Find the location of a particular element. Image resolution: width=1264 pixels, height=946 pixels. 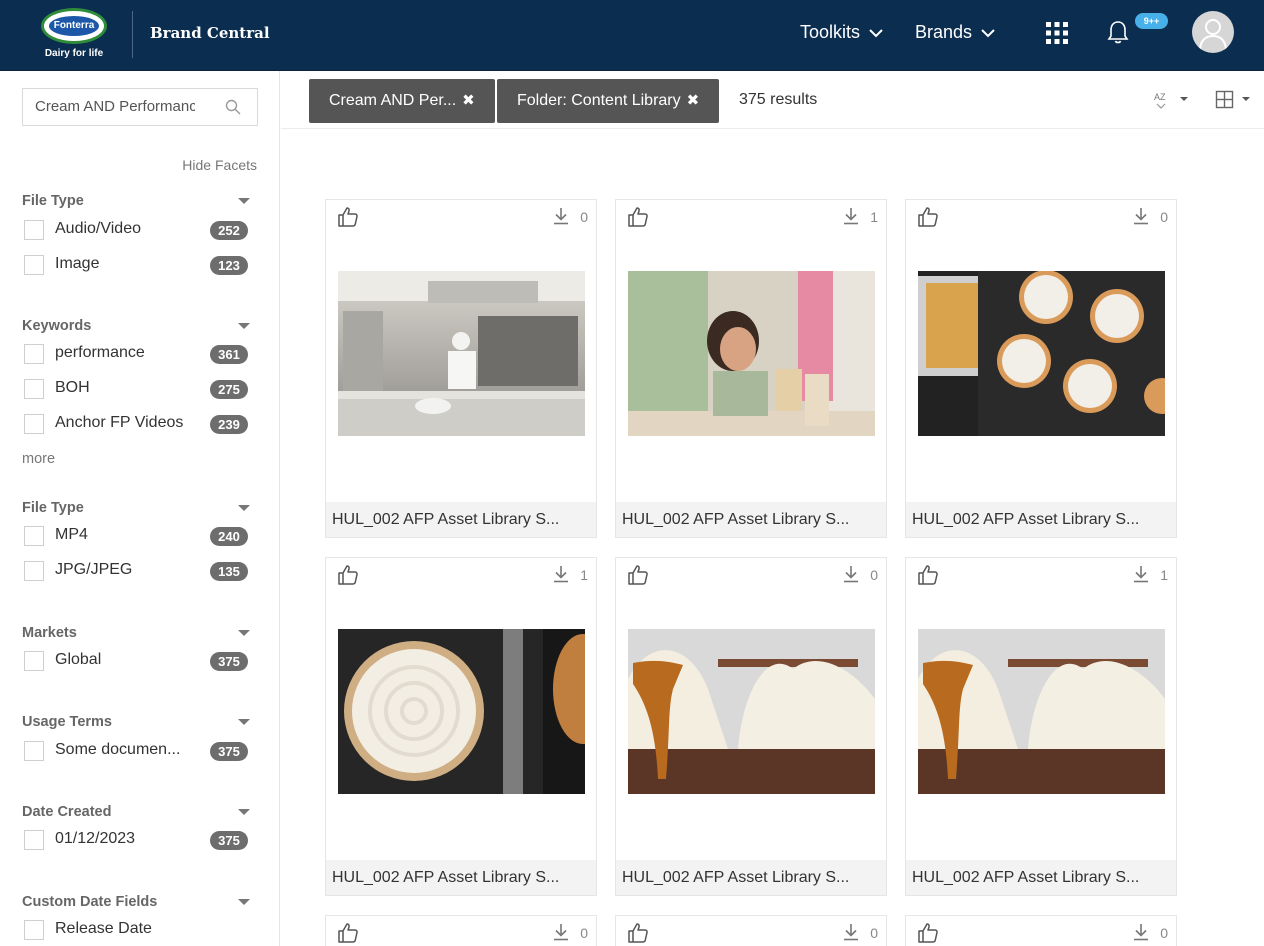

nav-brands-label: Brands is located at coordinates (944, 32).